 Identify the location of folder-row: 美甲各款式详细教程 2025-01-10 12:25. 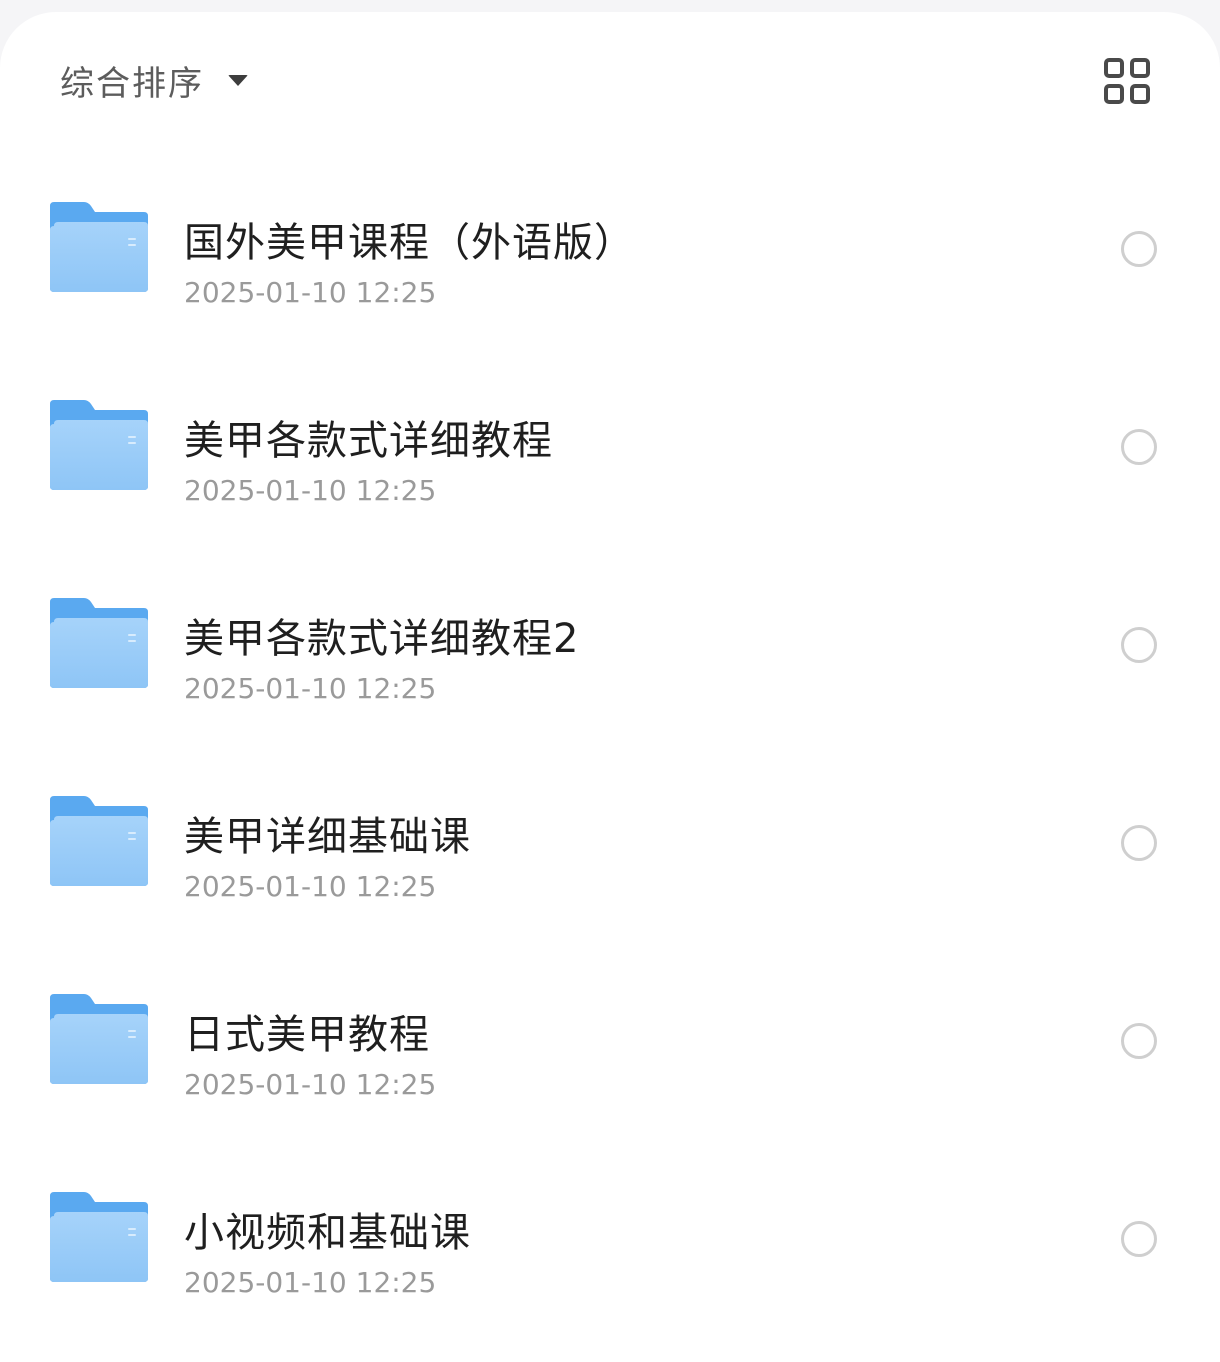
(610, 449).